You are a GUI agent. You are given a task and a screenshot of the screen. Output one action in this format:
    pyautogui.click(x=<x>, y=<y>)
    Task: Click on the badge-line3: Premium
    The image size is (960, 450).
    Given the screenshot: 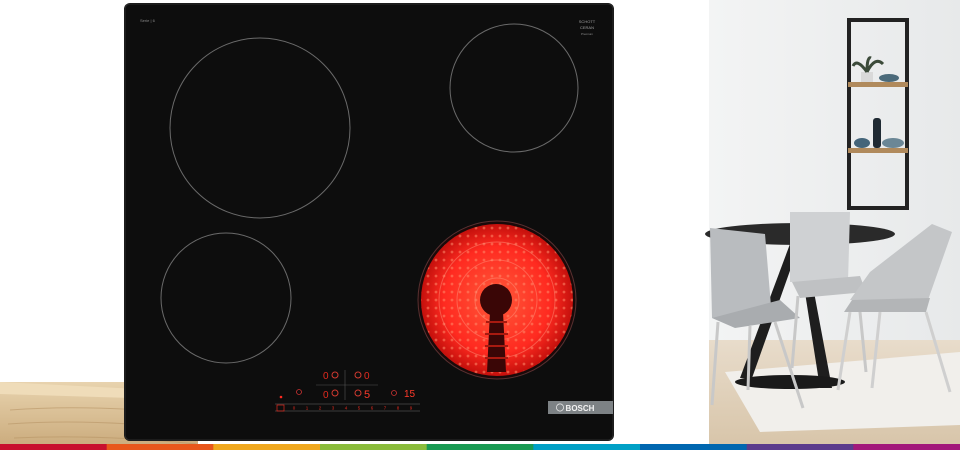 What is the action you would take?
    pyautogui.click(x=587, y=34)
    